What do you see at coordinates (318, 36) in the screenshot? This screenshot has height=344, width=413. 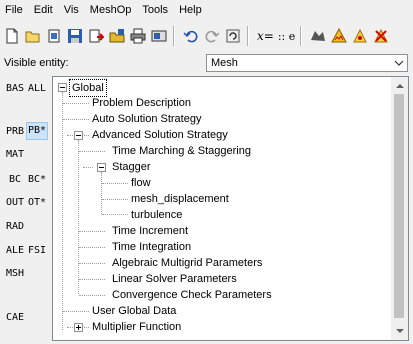 I see `mesh-tool-icon` at bounding box center [318, 36].